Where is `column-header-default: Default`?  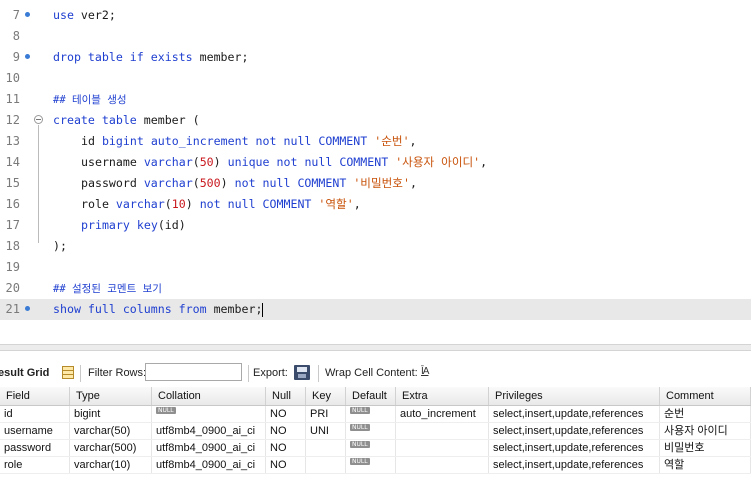 column-header-default: Default is located at coordinates (371, 396).